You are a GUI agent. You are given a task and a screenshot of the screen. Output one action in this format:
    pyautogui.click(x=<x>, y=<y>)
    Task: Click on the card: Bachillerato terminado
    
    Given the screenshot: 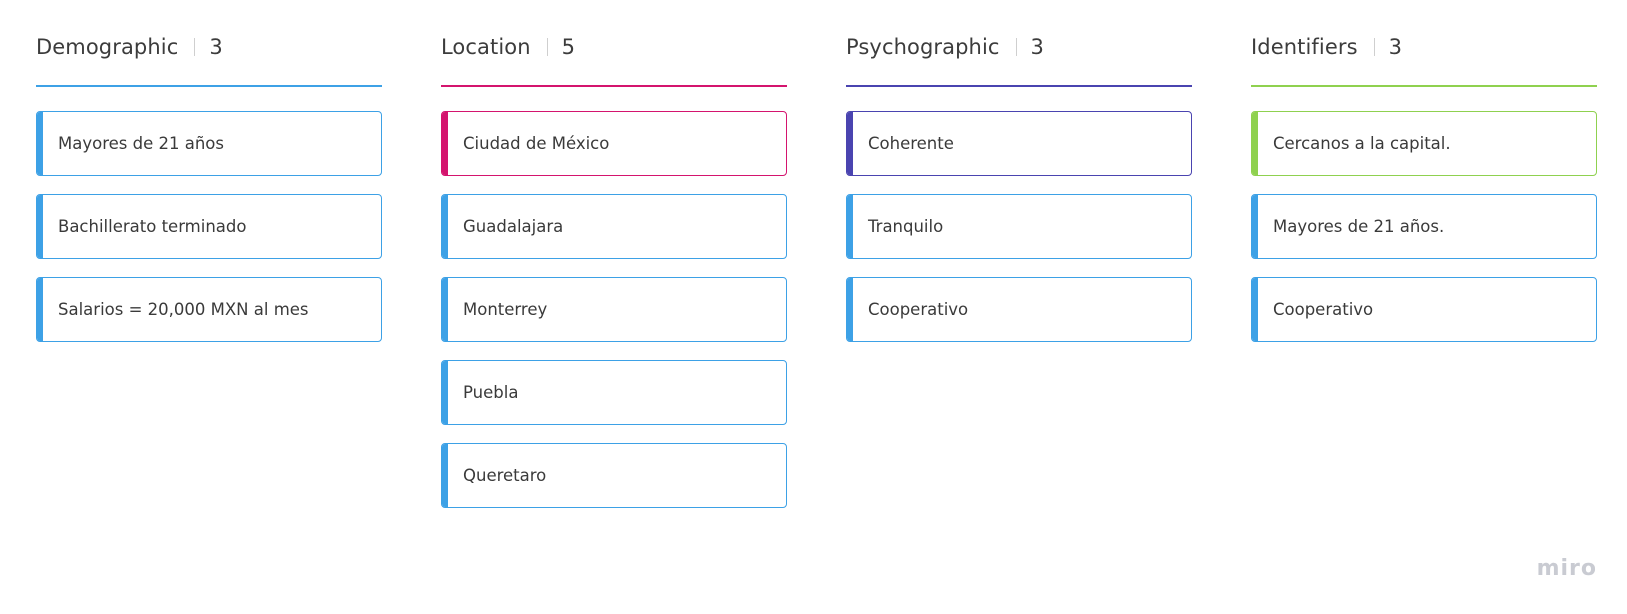 What is the action you would take?
    pyautogui.click(x=209, y=226)
    